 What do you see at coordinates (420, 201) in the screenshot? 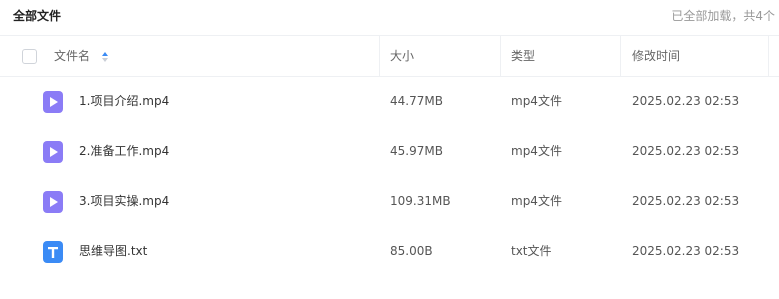
I see `file-size: 109.31MB` at bounding box center [420, 201].